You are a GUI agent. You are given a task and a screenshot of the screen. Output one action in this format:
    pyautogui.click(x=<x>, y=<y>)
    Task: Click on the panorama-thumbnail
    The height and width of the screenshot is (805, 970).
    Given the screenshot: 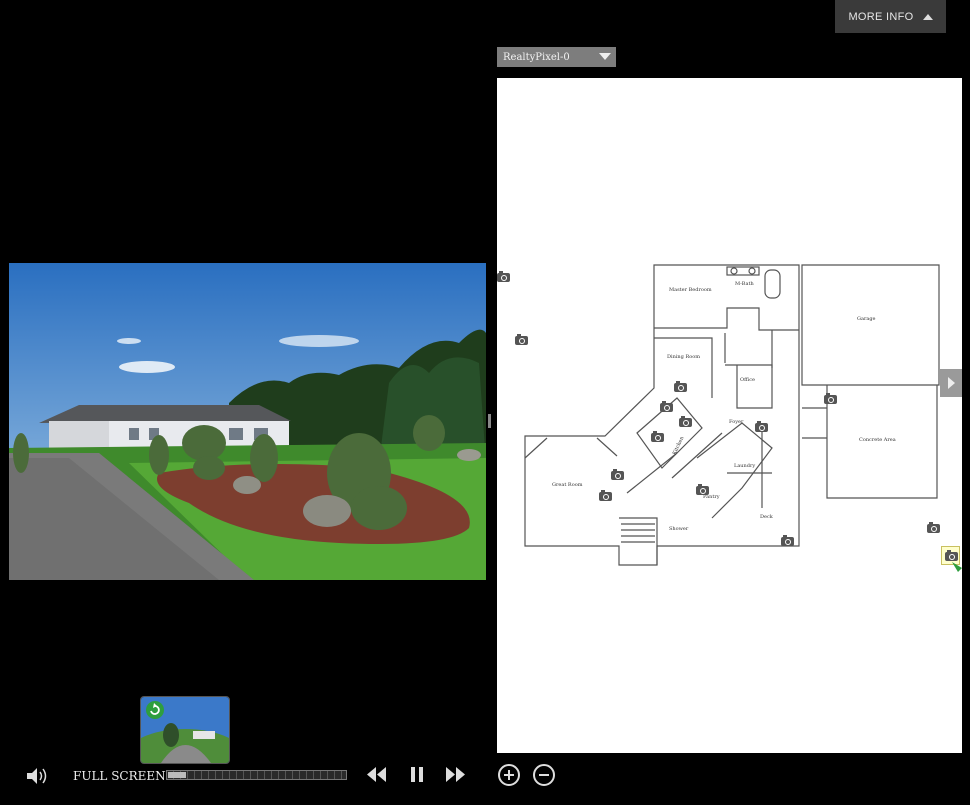 What is the action you would take?
    pyautogui.click(x=185, y=730)
    